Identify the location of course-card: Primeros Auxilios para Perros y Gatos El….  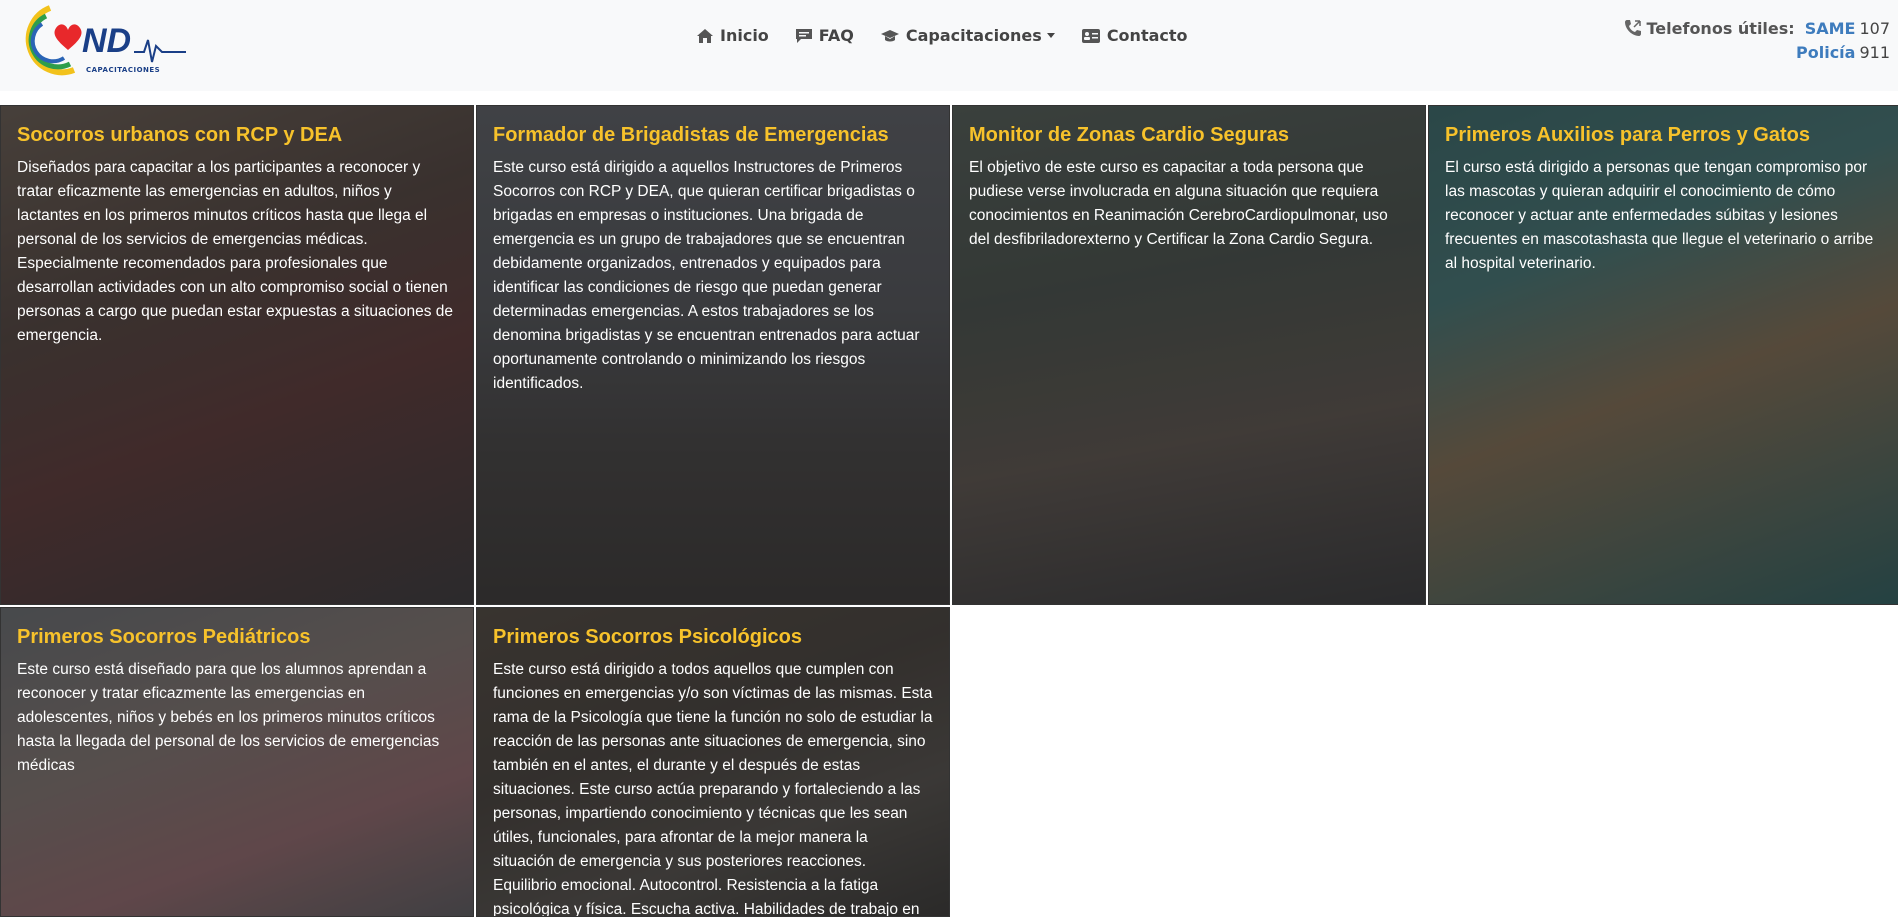
(1663, 355).